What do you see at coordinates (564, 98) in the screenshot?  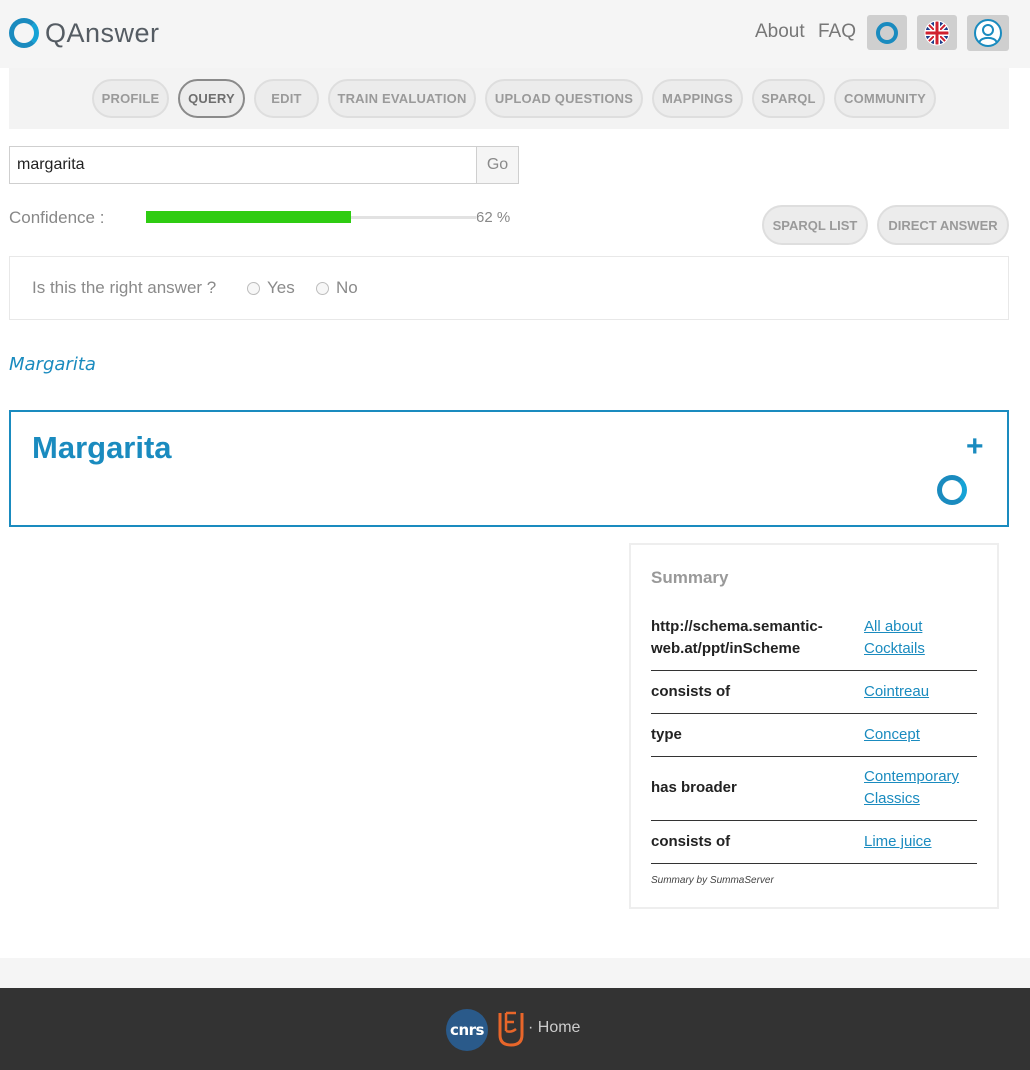 I see `tab-upload-questions: UPLOAD QUESTIONS` at bounding box center [564, 98].